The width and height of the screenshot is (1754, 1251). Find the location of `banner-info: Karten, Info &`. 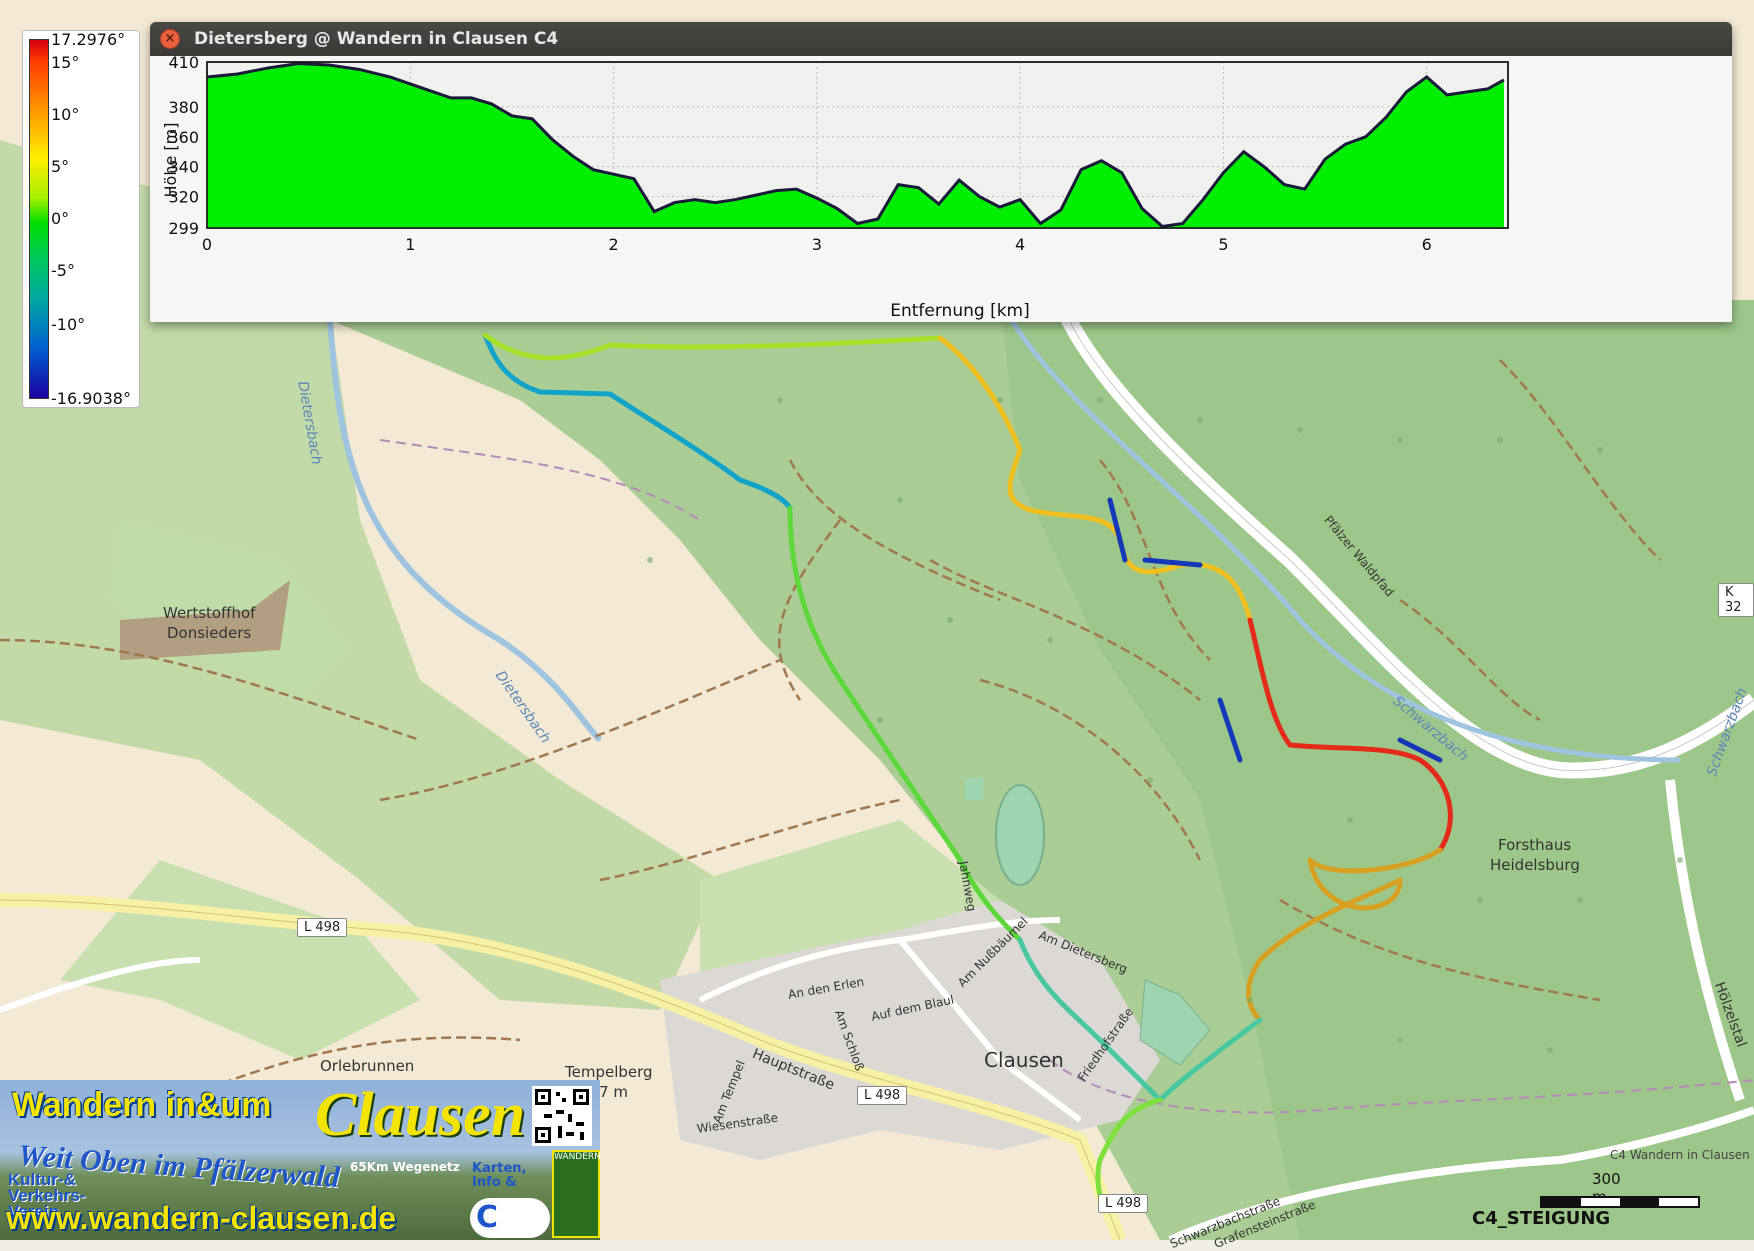

banner-info: Karten, Info & is located at coordinates (499, 1175).